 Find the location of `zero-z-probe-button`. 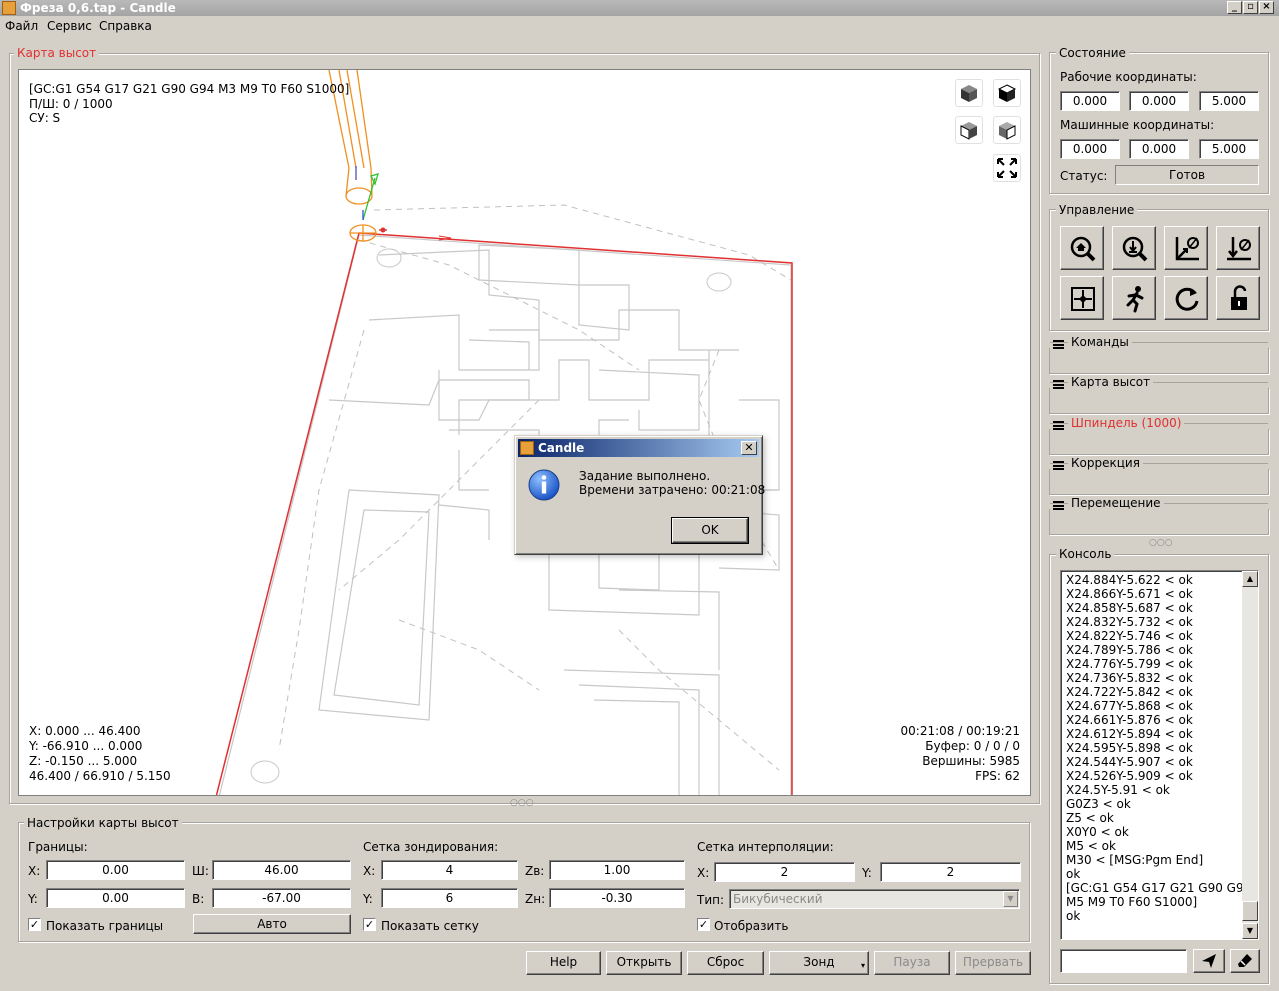

zero-z-probe-button is located at coordinates (1134, 248).